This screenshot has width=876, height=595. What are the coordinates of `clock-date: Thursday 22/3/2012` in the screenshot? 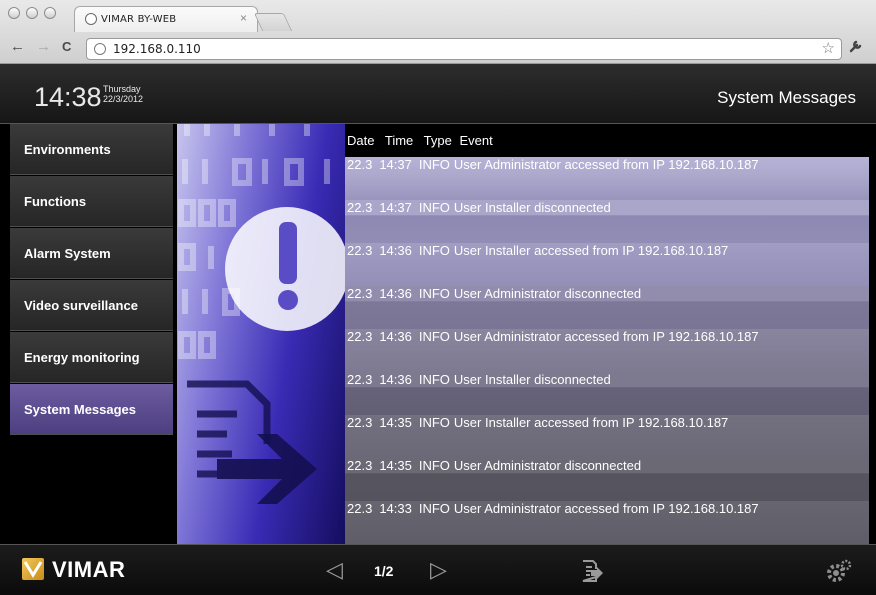 It's located at (123, 94).